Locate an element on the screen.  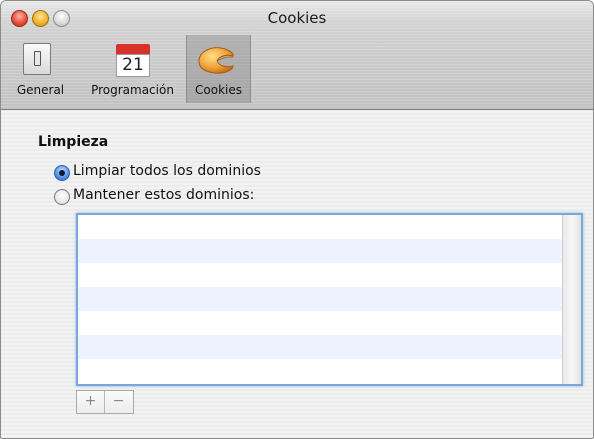
radio-keep-domains-label: Mantener estos dominios: is located at coordinates (164, 195).